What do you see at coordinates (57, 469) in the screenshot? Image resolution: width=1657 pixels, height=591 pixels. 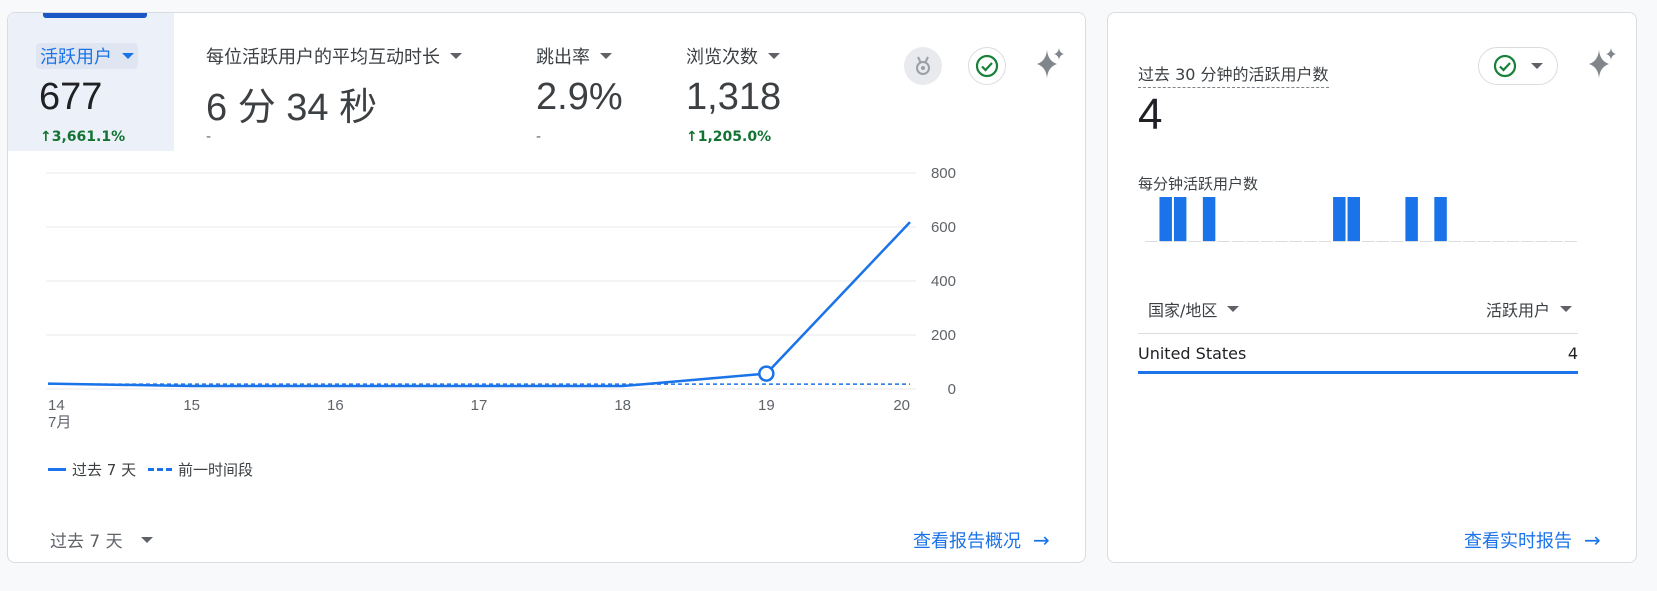 I see `legend-solid-swatch` at bounding box center [57, 469].